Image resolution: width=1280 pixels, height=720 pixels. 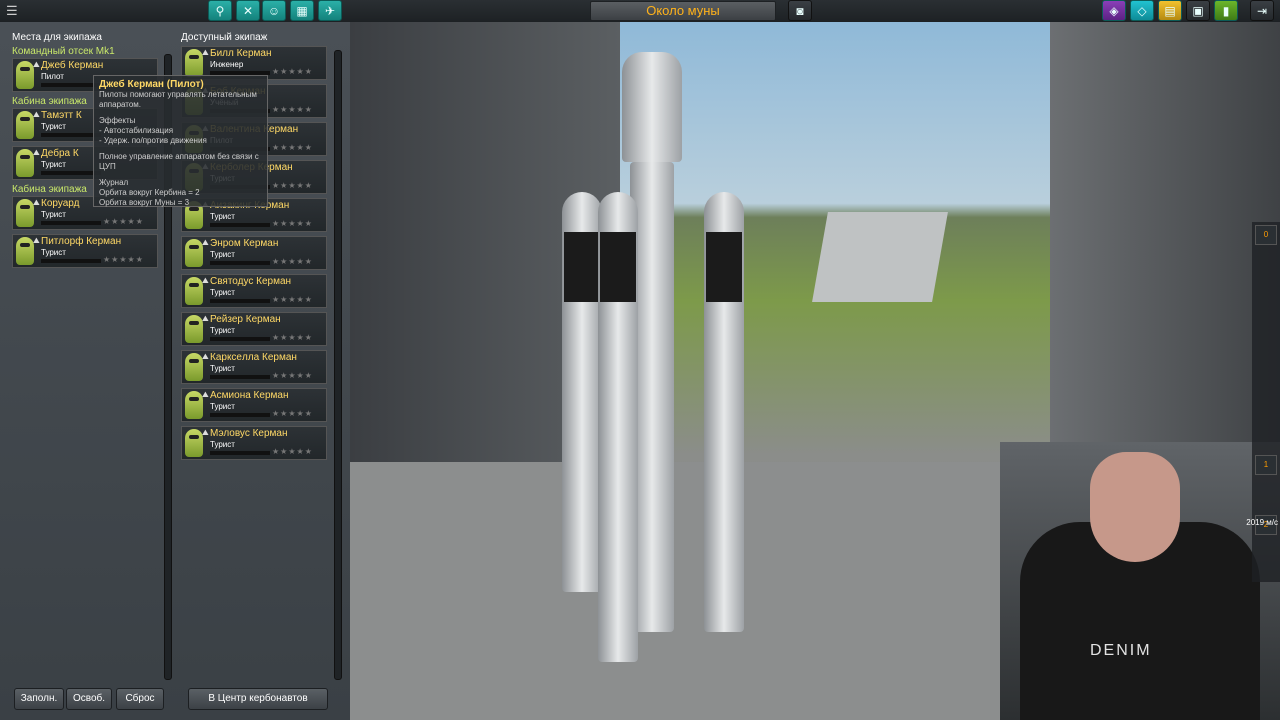 I want to click on stage-1: 1, so click(x=1266, y=465).